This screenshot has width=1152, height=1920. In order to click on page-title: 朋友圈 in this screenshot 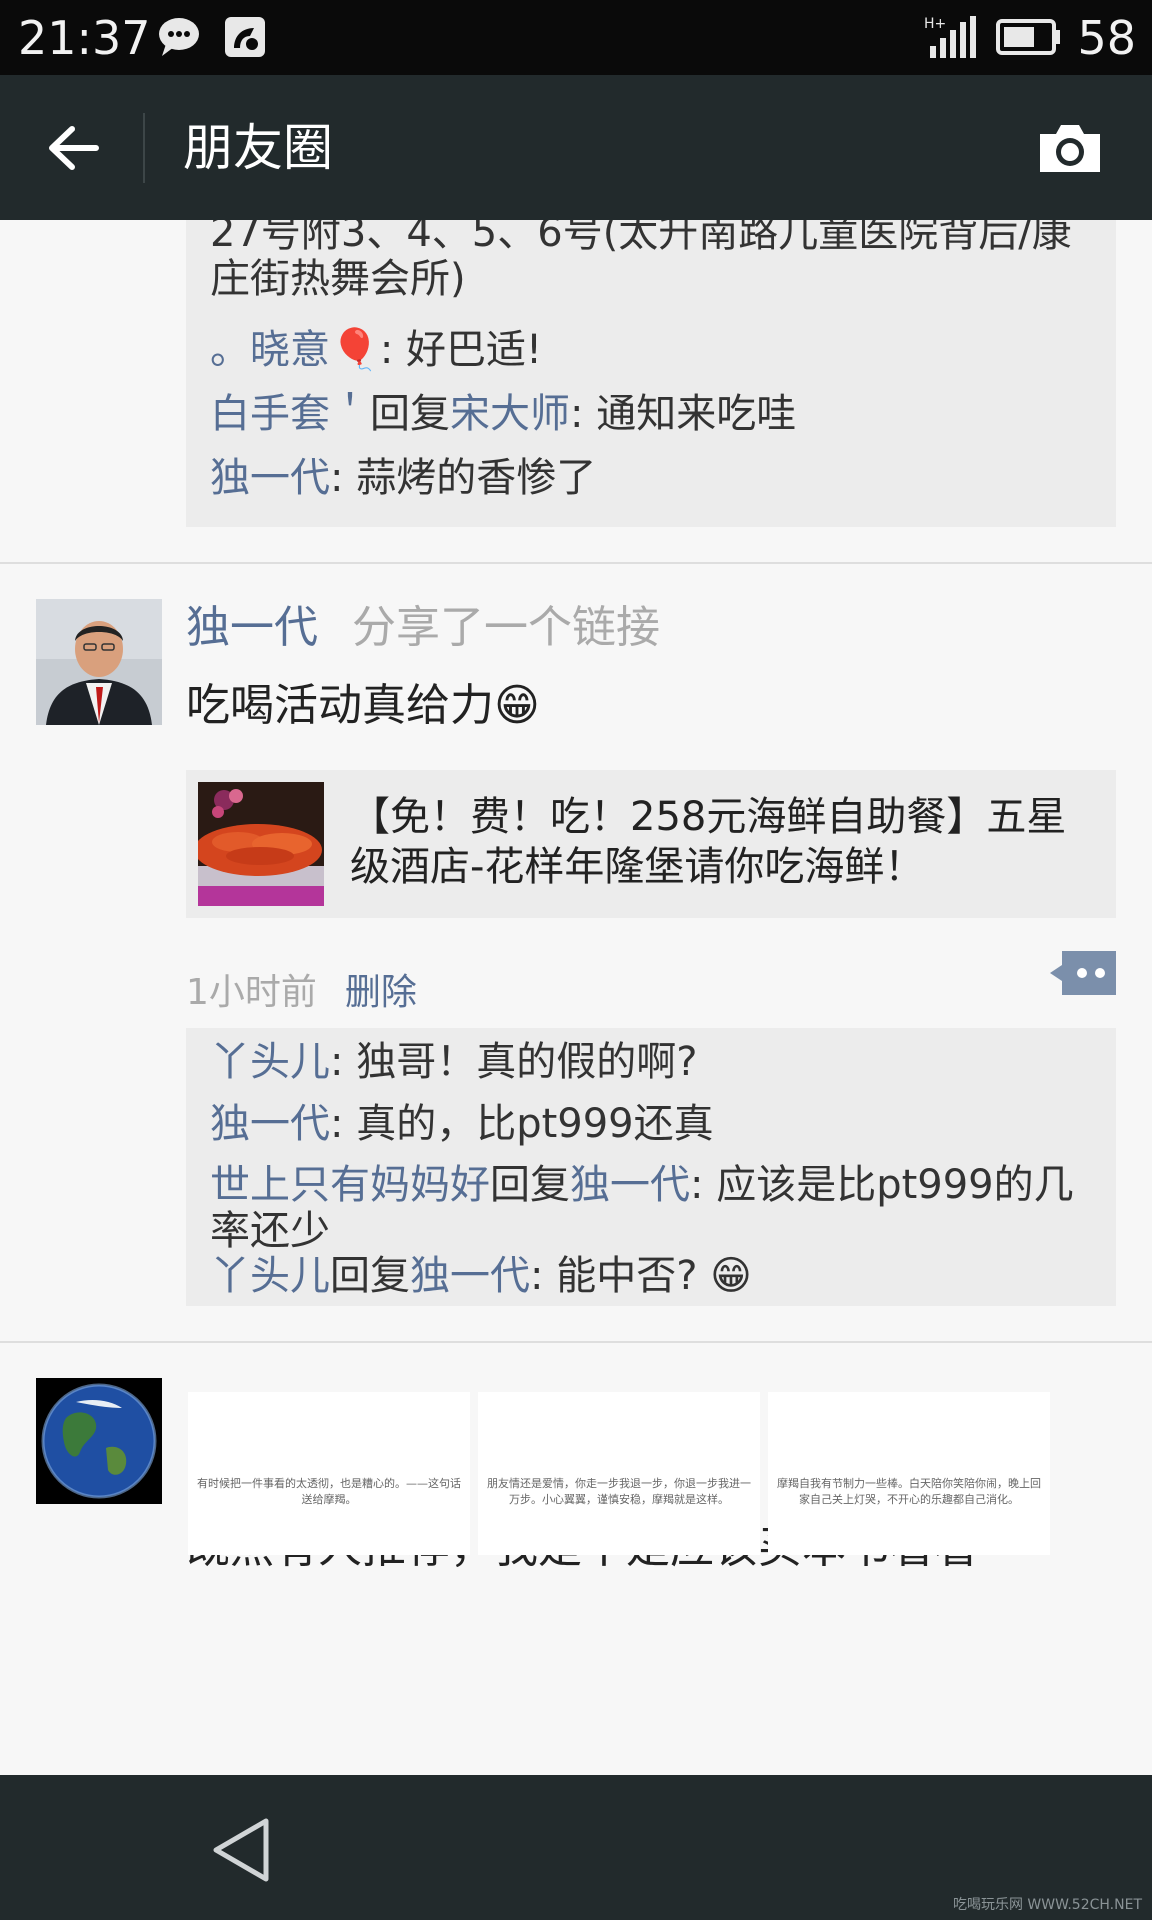, I will do `click(258, 148)`.